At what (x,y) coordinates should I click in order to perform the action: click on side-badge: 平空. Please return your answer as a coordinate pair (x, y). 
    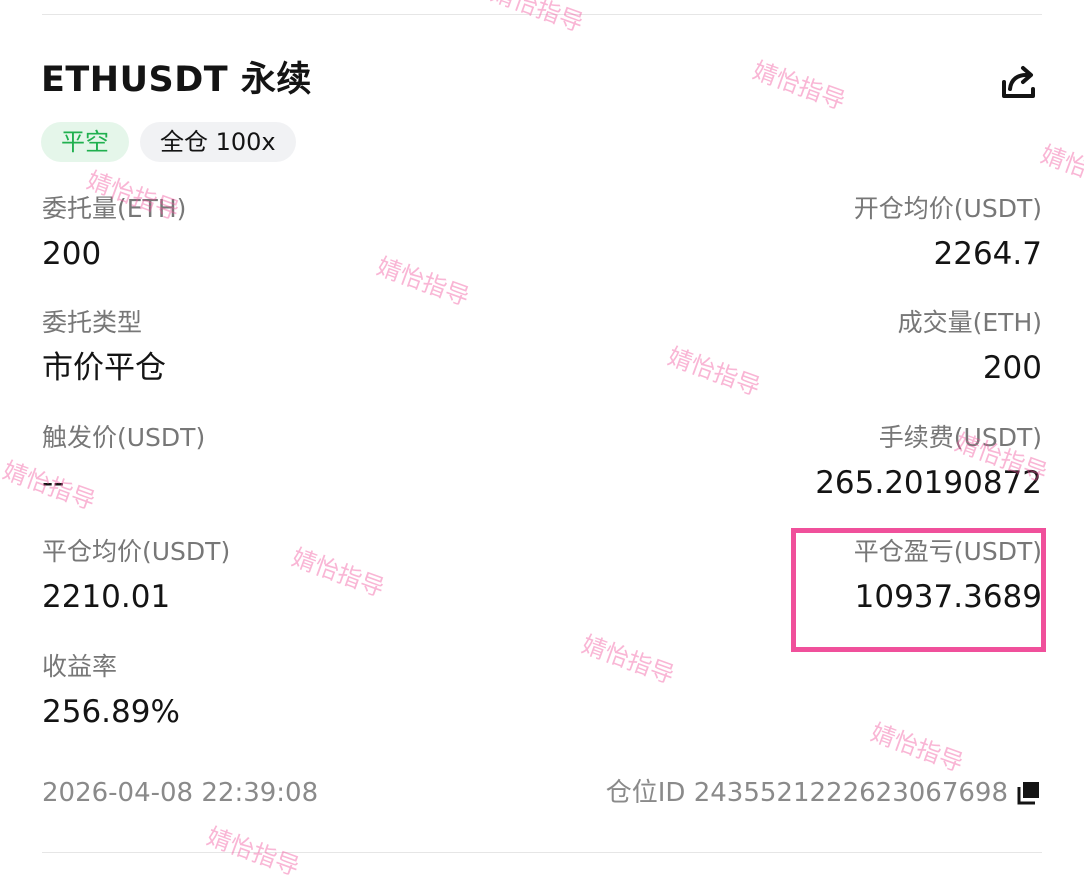
    Looking at the image, I should click on (85, 142).